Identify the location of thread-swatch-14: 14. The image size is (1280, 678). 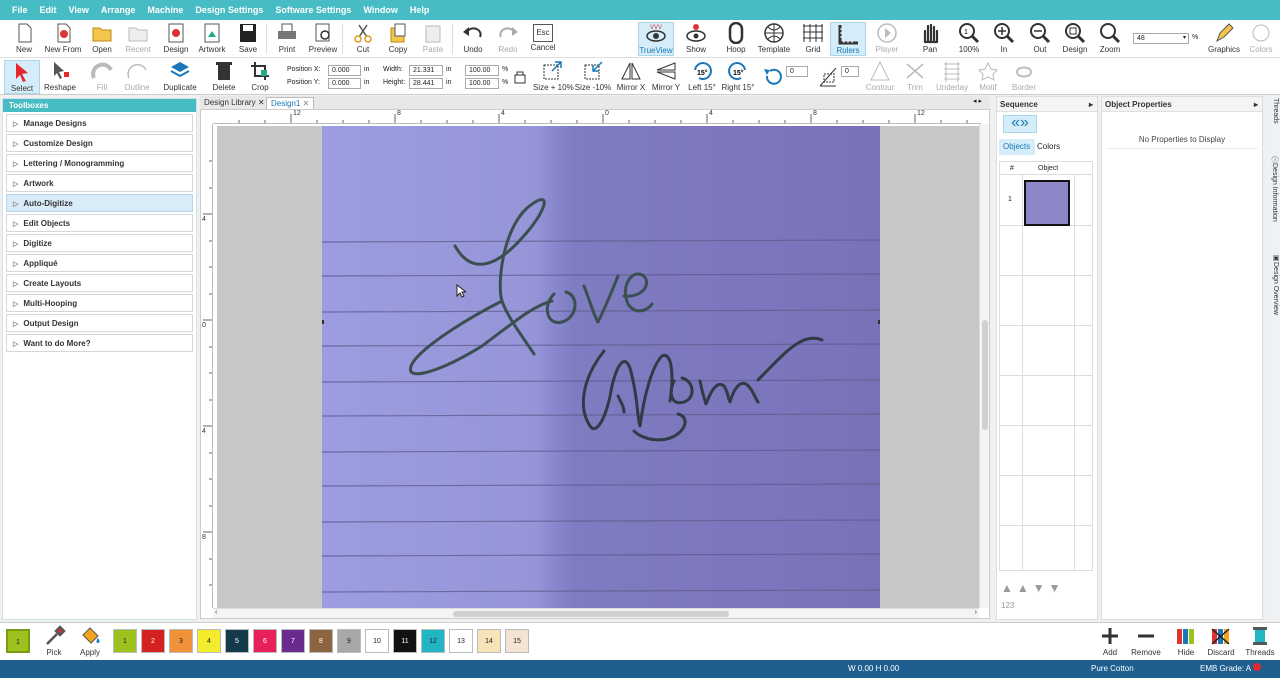
(489, 641).